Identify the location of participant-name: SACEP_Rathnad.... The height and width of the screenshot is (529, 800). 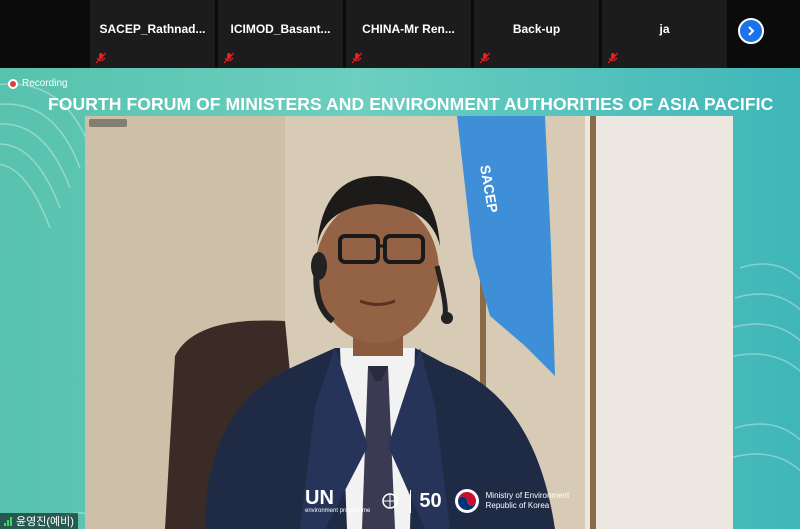
(152, 29).